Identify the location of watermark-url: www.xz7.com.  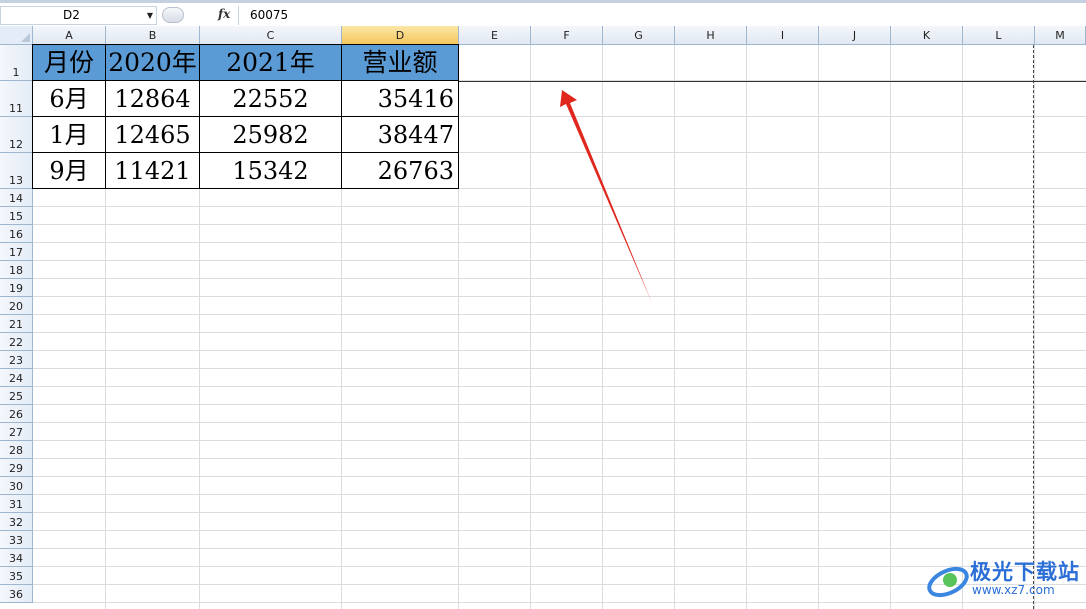
(1013, 590).